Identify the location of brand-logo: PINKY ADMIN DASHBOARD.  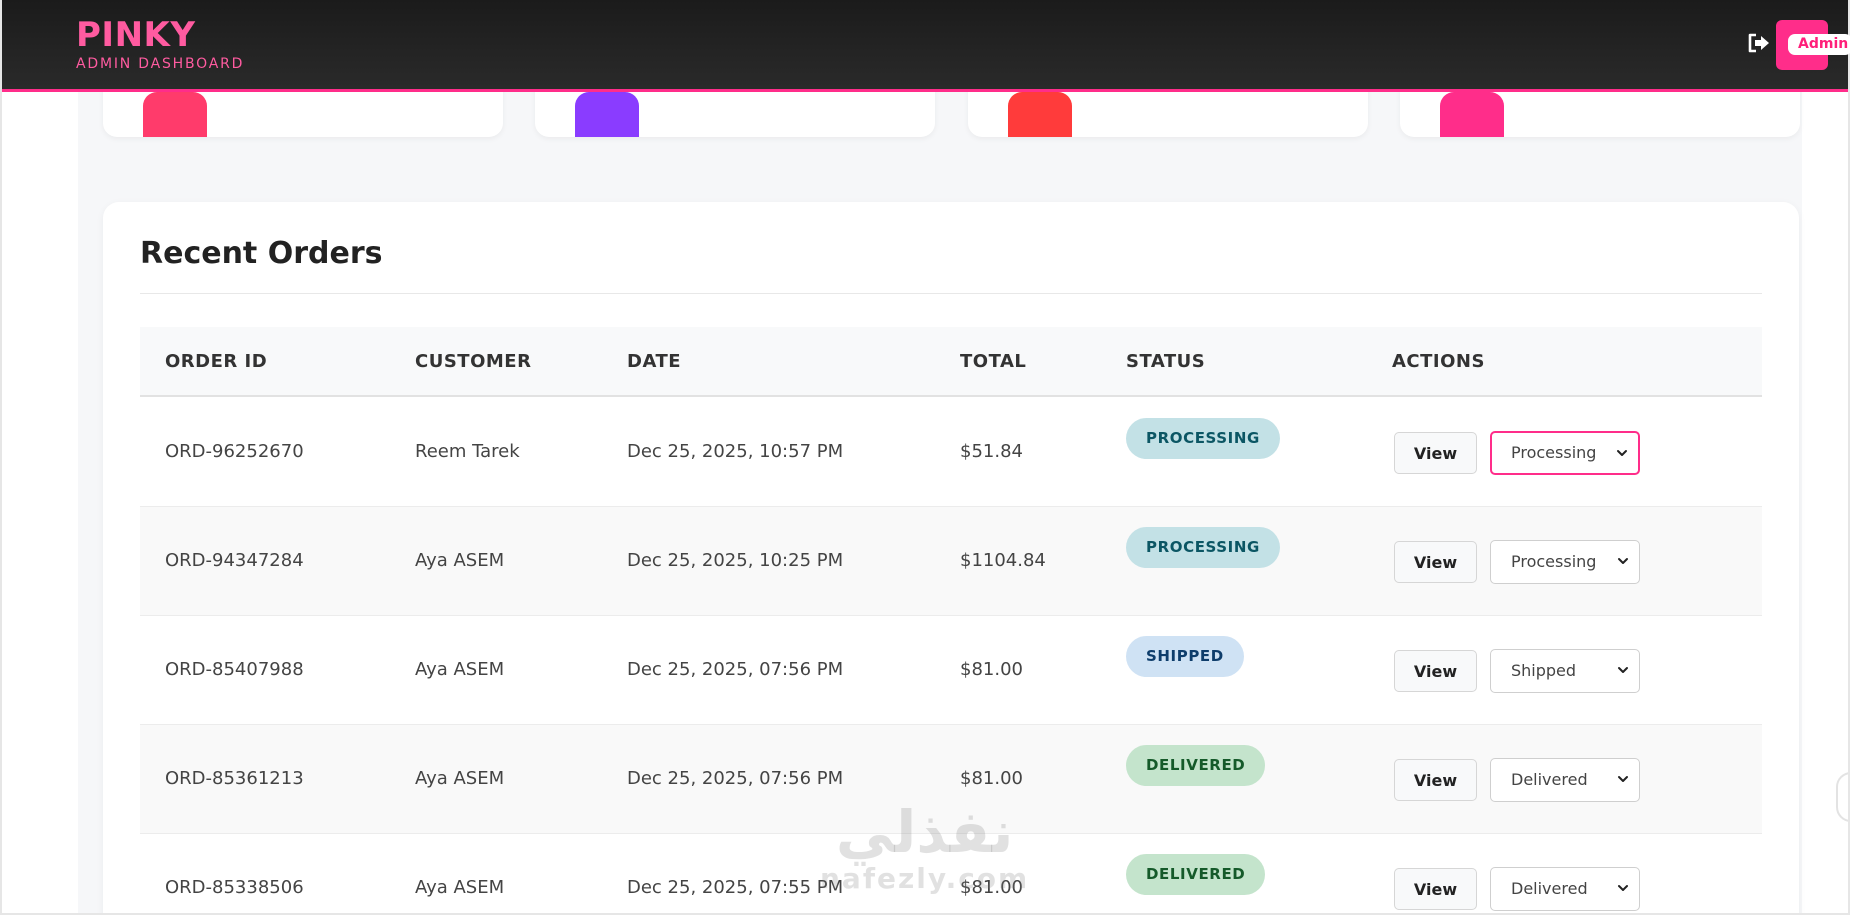
(160, 44).